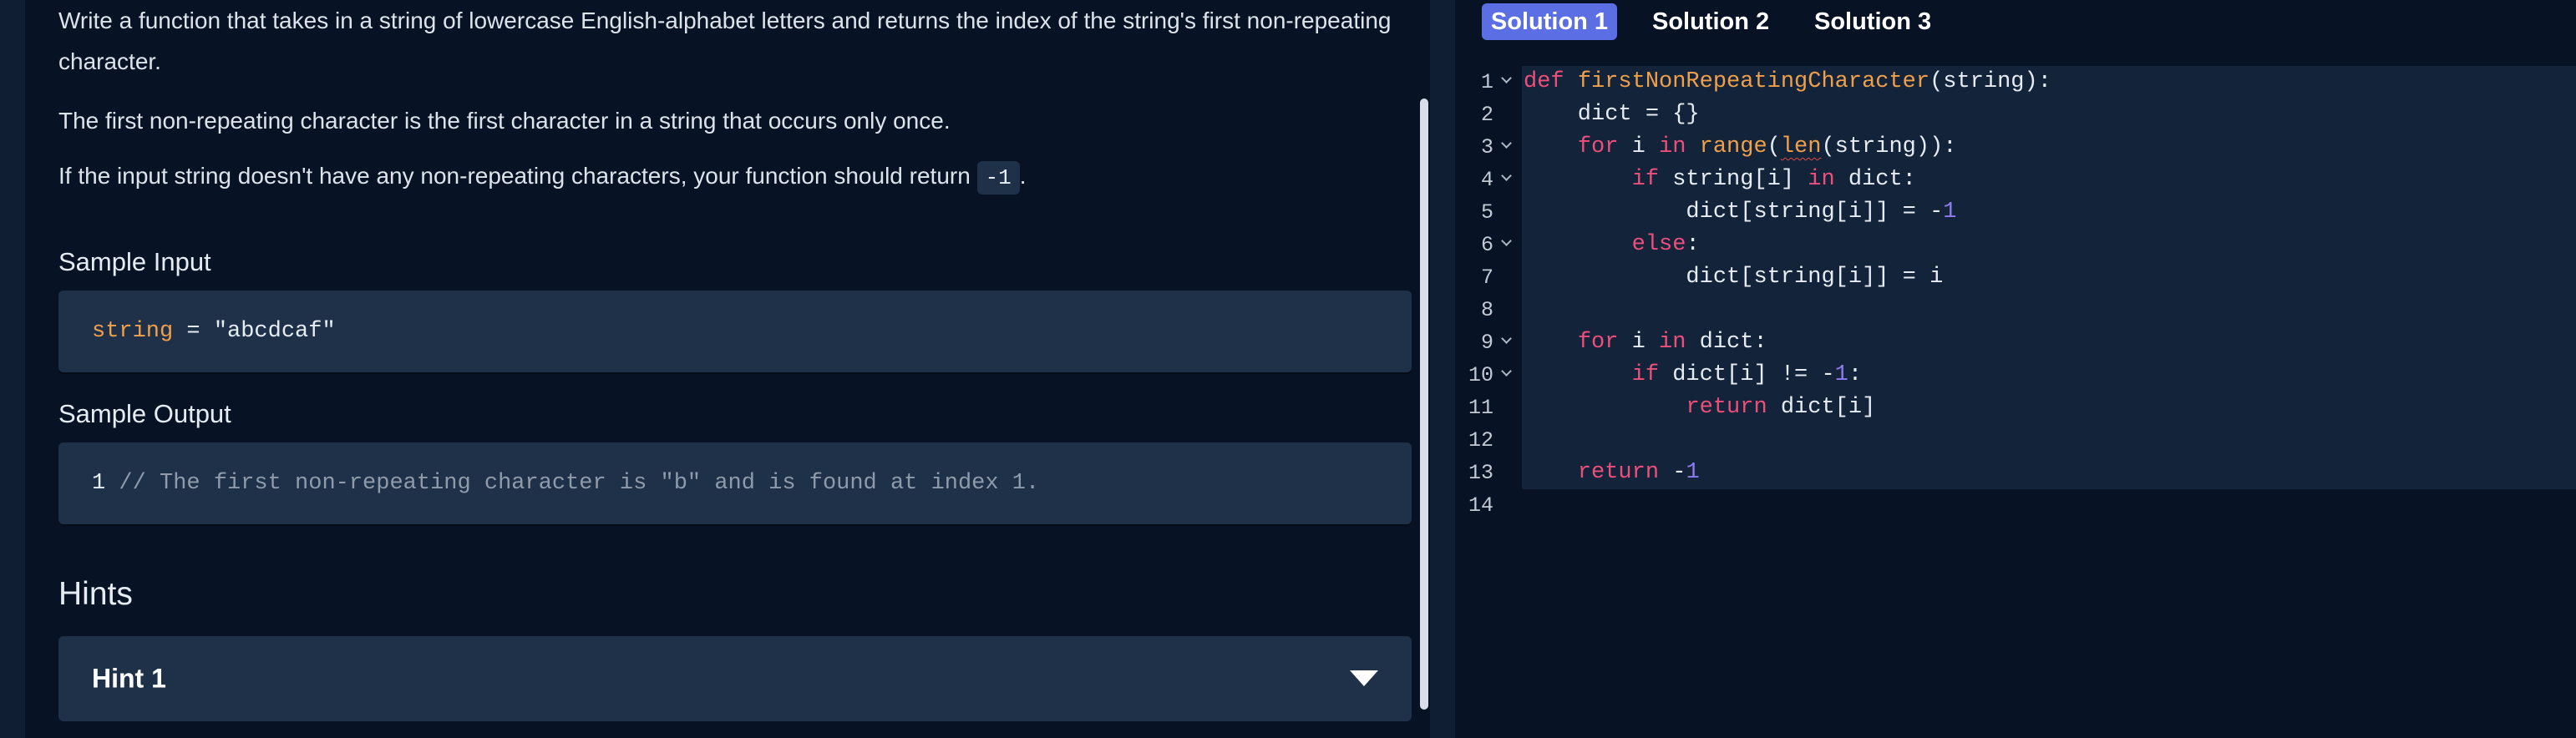  I want to click on code-token: firstNonRepeatingCharacter, so click(1753, 82).